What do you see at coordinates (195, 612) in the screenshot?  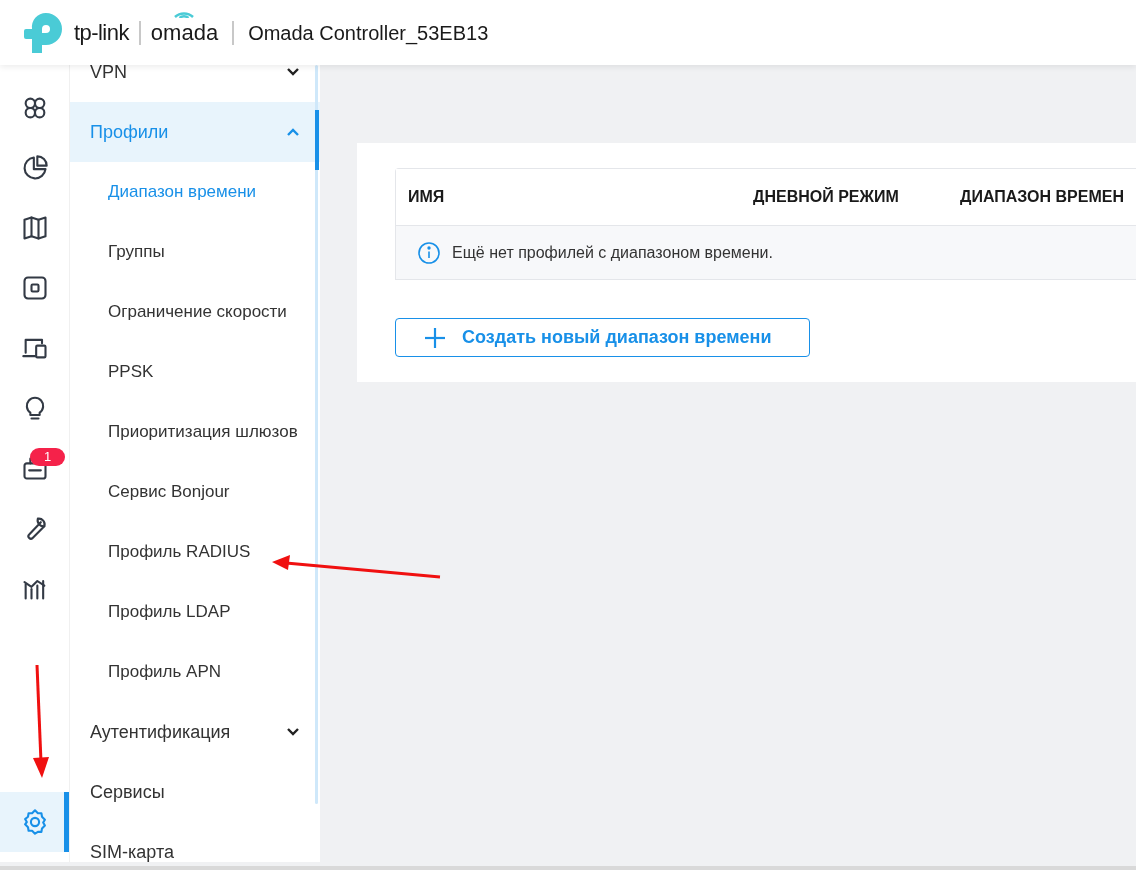 I see `submenu-item: Профиль LDAP` at bounding box center [195, 612].